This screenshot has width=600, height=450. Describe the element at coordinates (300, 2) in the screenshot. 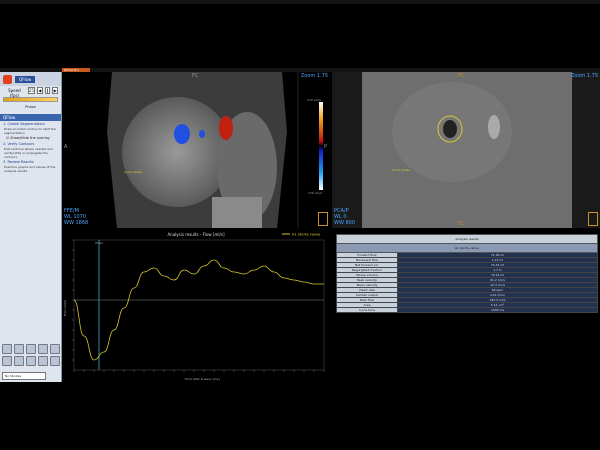

I see `top-strip` at that location.